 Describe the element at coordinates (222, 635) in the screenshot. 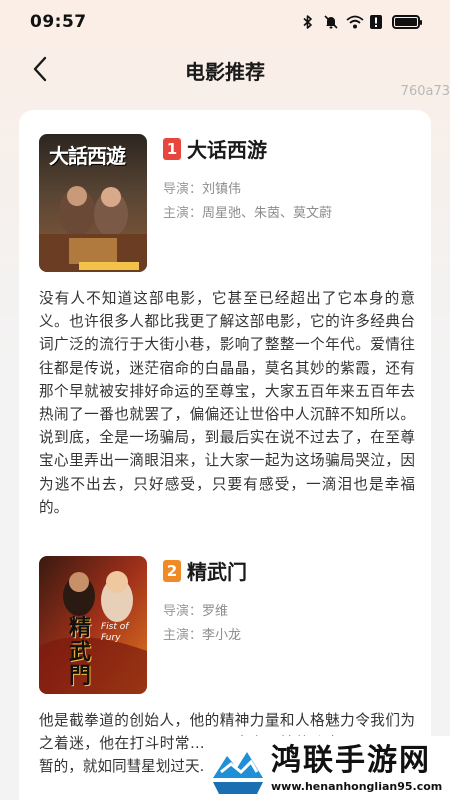

I see `cast-value: 李小龙` at that location.